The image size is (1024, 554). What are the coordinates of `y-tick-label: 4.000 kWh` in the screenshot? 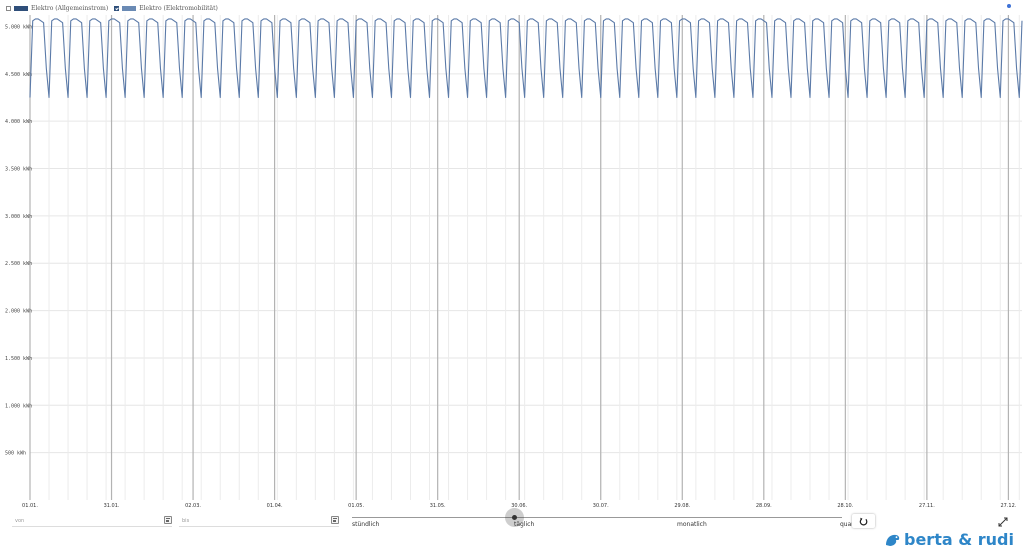 It's located at (18, 122).